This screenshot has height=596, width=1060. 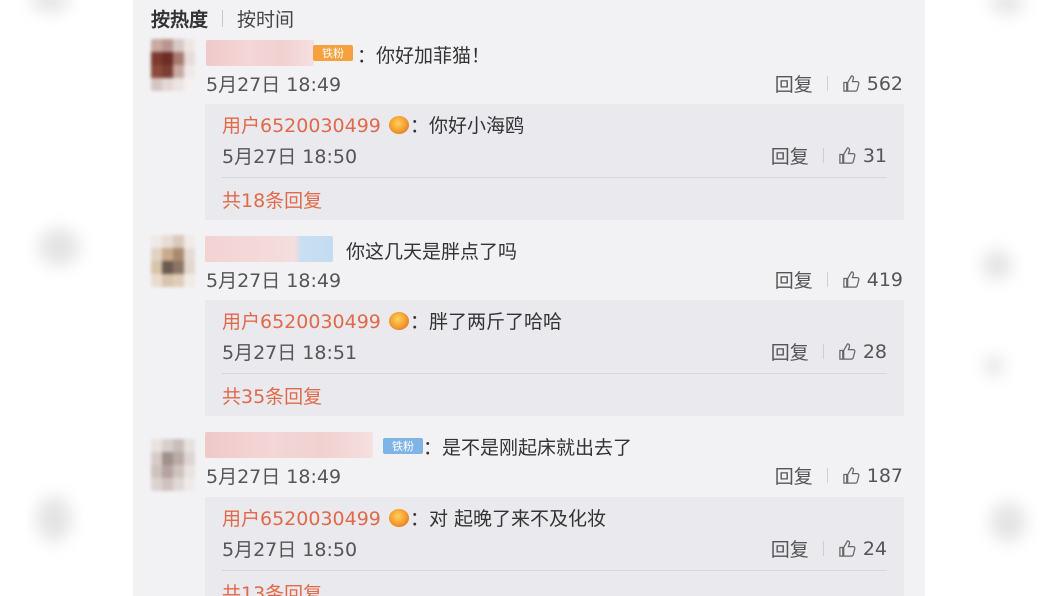 What do you see at coordinates (829, 155) in the screenshot?
I see `reply-actions: 回复 31` at bounding box center [829, 155].